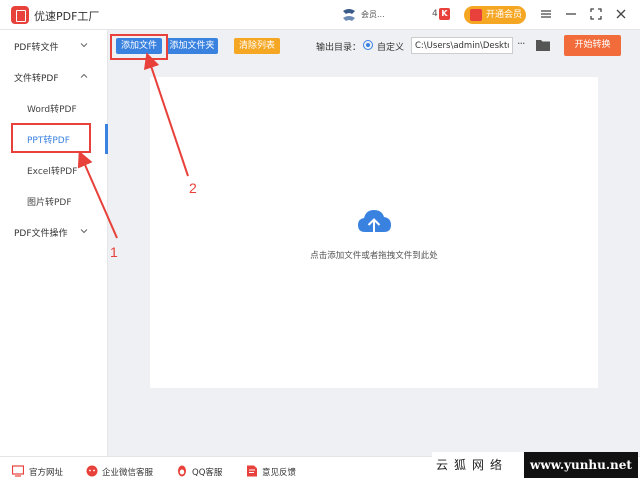 The height and width of the screenshot is (486, 640). Describe the element at coordinates (207, 472) in the screenshot. I see `qq-support-link: QQ客服` at that location.